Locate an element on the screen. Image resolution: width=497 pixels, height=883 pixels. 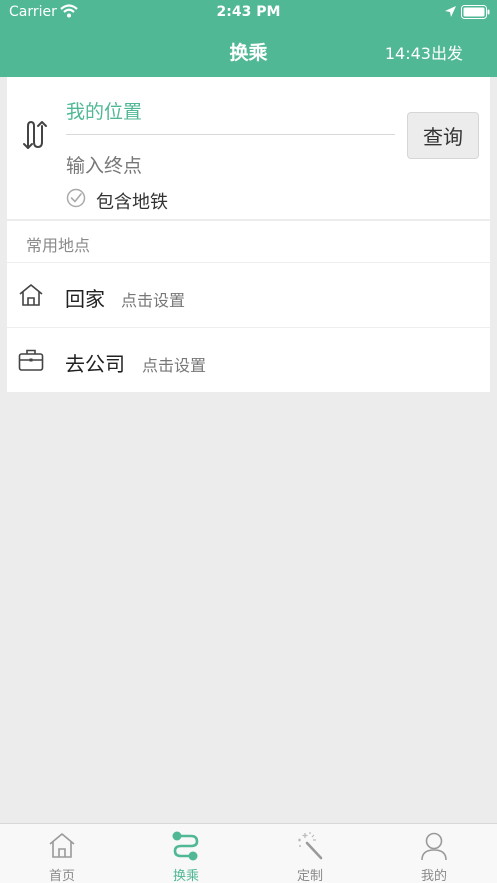
tab-label: 我的 is located at coordinates (433, 876).